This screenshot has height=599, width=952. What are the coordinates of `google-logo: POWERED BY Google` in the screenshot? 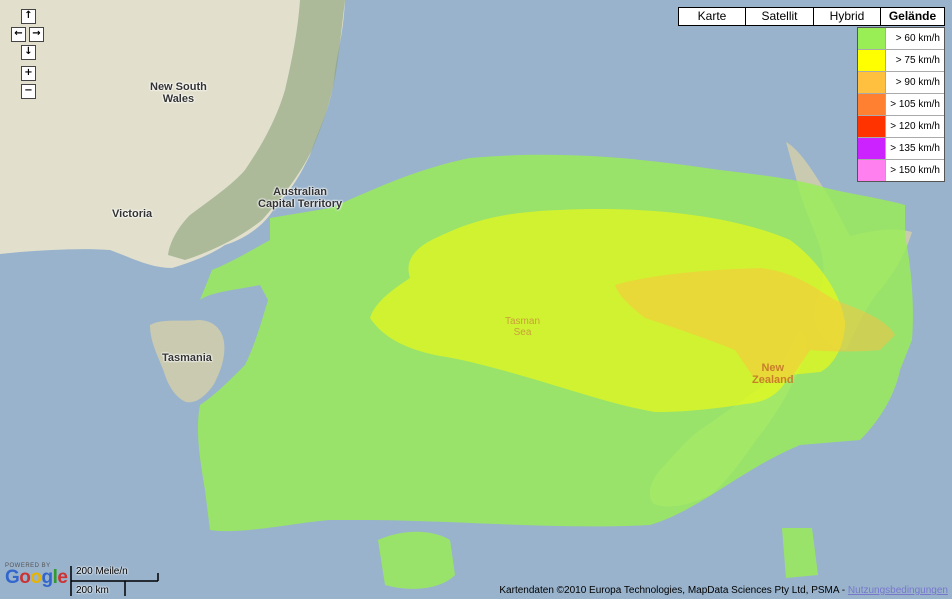 It's located at (36, 575).